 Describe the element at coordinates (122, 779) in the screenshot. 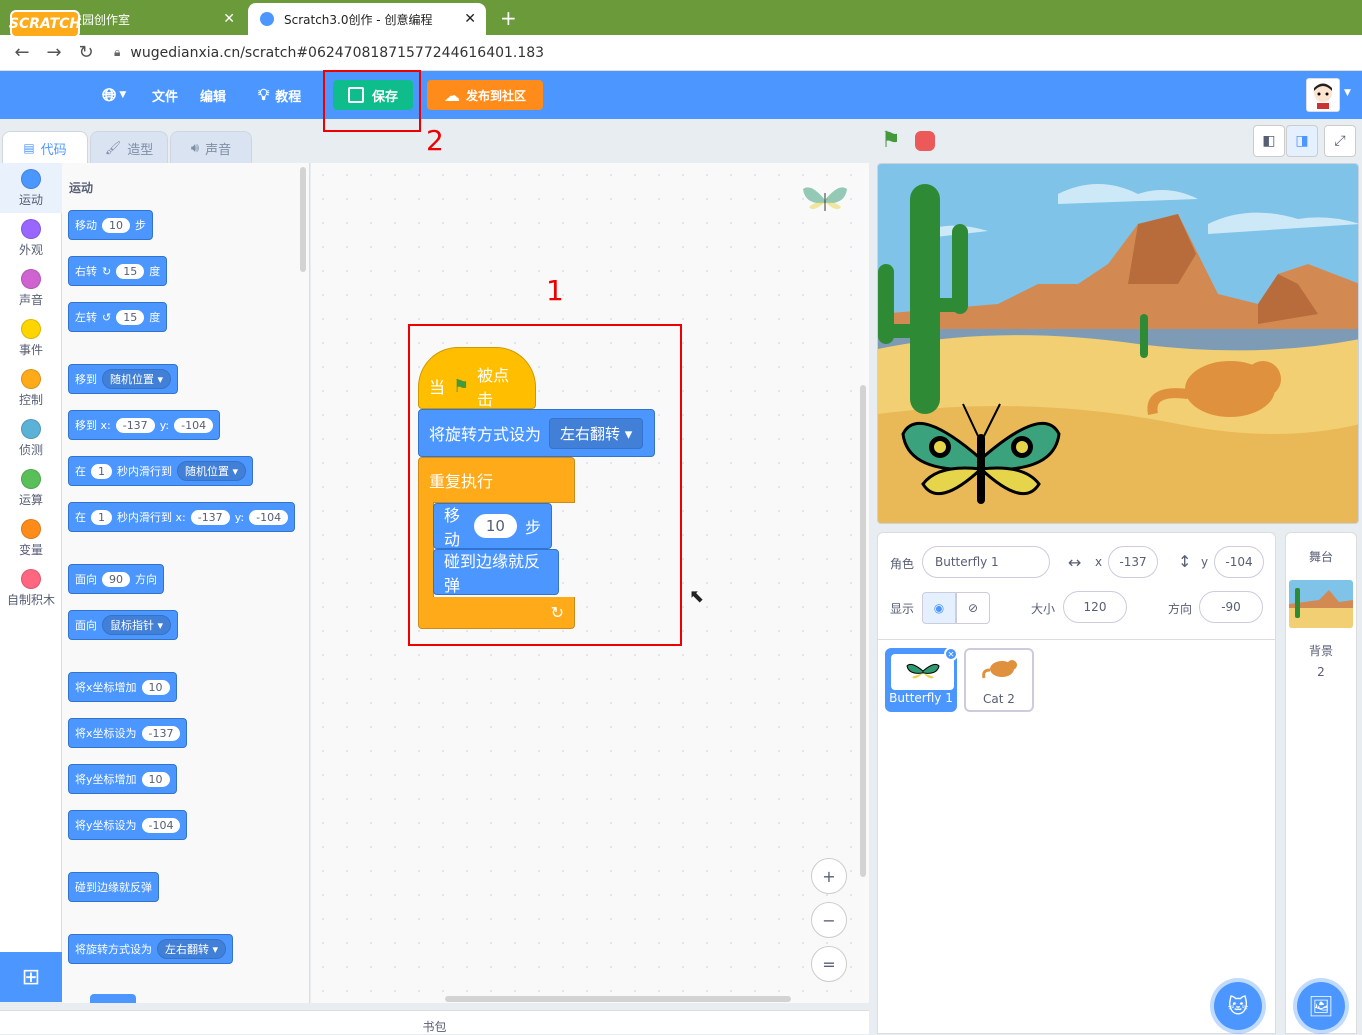

I see `block-change-y: 将y坐标增加 10` at that location.